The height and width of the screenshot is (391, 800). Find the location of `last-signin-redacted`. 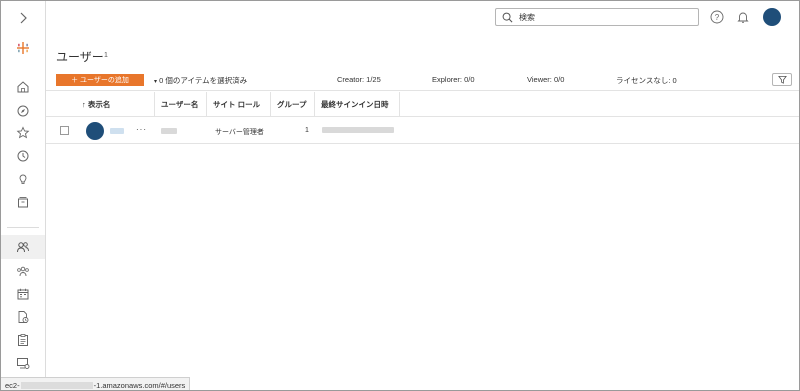

last-signin-redacted is located at coordinates (358, 130).